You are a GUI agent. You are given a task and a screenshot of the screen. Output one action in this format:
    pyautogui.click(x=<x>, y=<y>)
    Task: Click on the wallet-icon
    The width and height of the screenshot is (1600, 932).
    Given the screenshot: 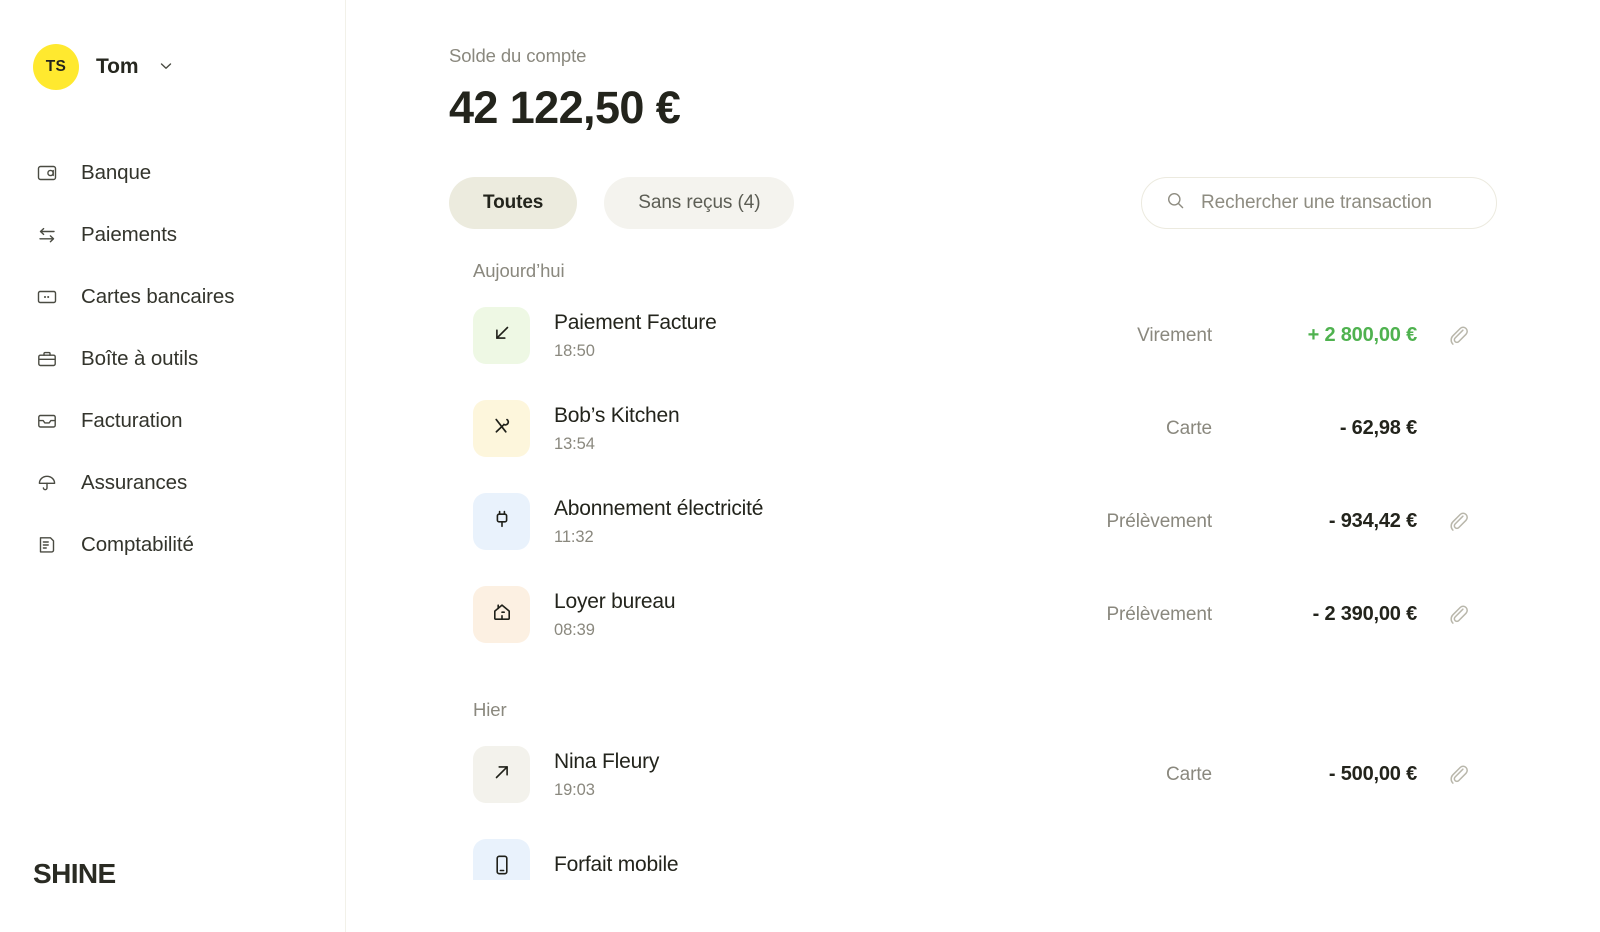 What is the action you would take?
    pyautogui.click(x=47, y=173)
    